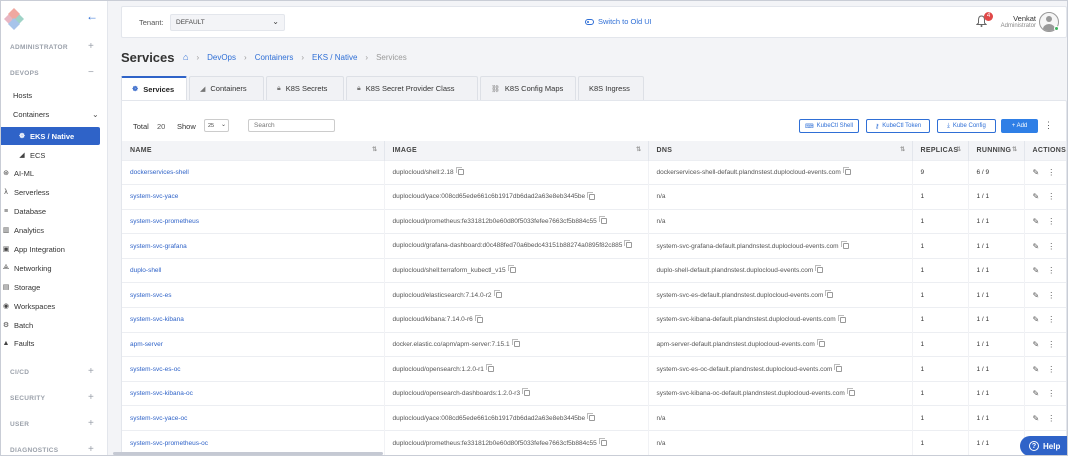  What do you see at coordinates (50, 95) in the screenshot?
I see `sidebar-item-hosts: Hosts` at bounding box center [50, 95].